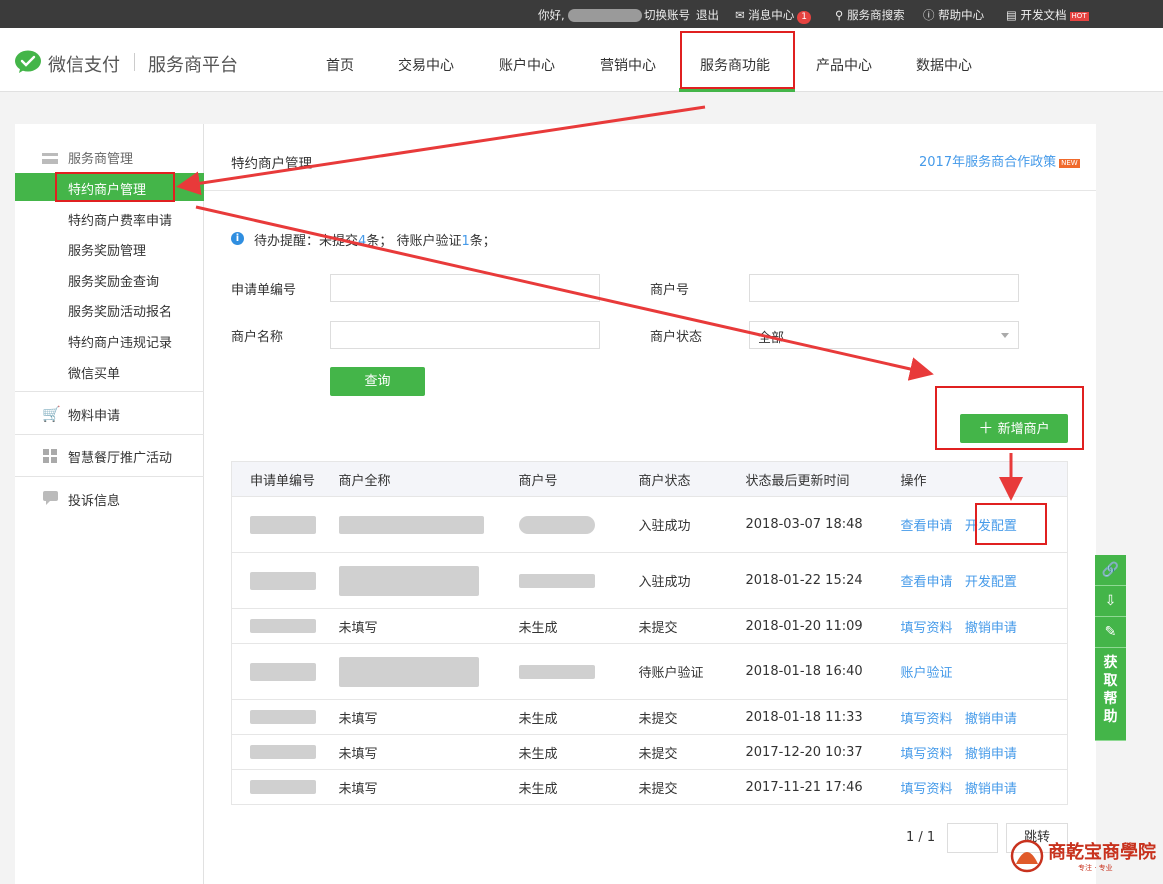 Image resolution: width=1163 pixels, height=884 pixels. Describe the element at coordinates (441, 150) in the screenshot. I see `arrow-nav-to-sidebar` at that location.